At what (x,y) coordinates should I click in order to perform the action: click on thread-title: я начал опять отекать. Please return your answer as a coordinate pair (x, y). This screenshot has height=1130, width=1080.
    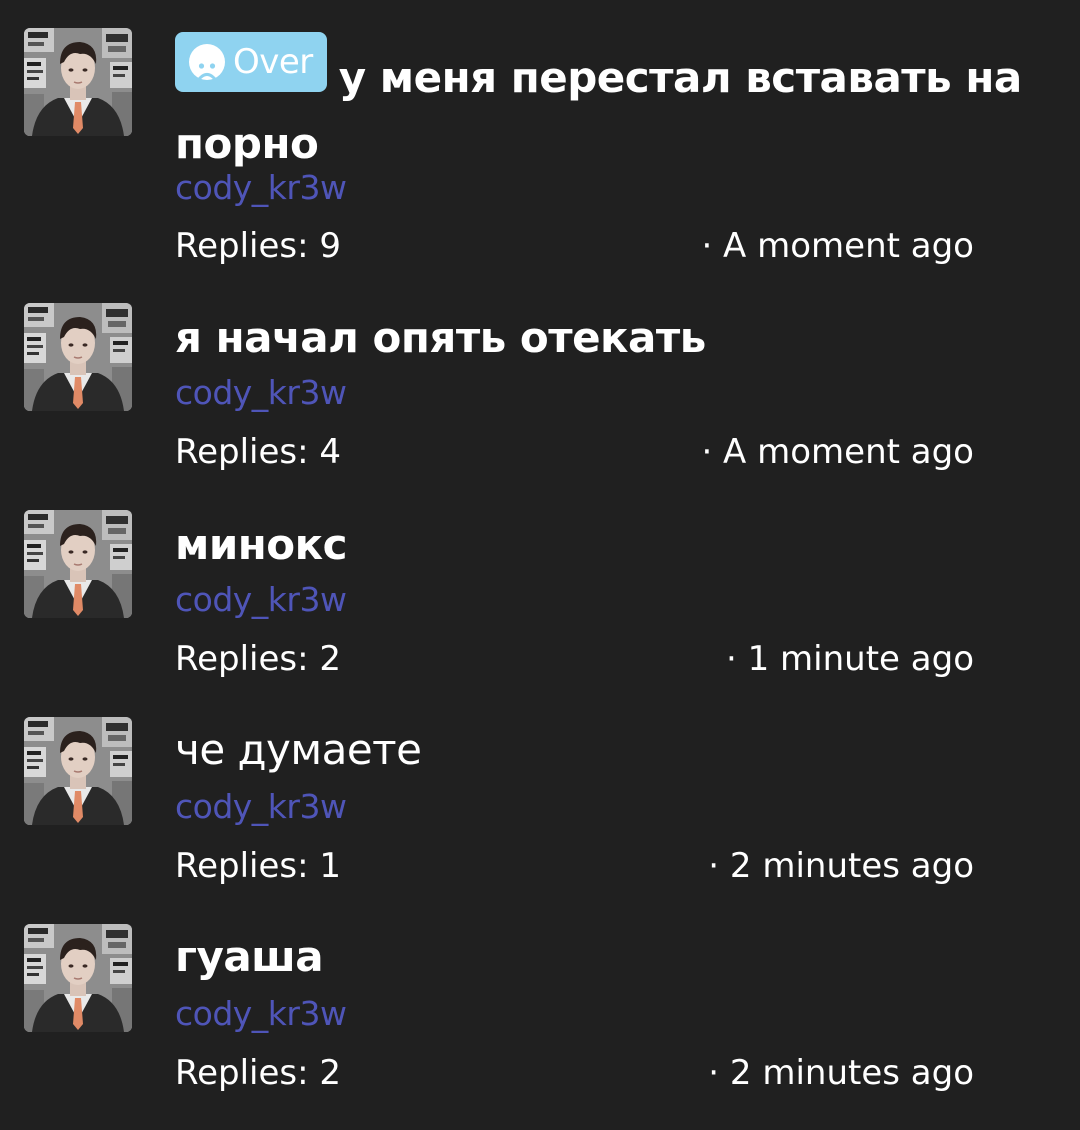
    Looking at the image, I should click on (620, 338).